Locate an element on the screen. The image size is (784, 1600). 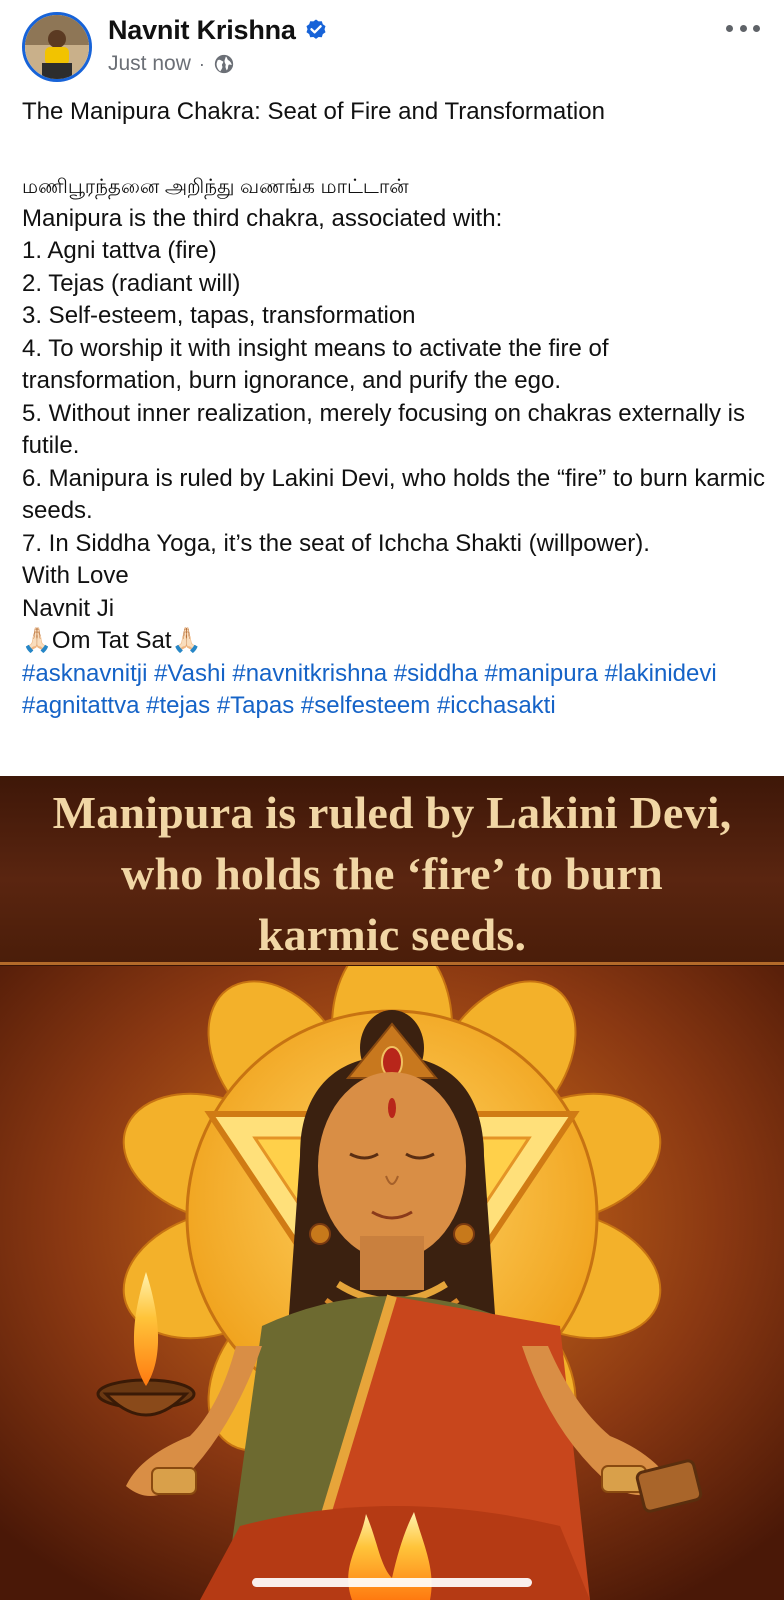
globe-icon is located at coordinates (224, 64).